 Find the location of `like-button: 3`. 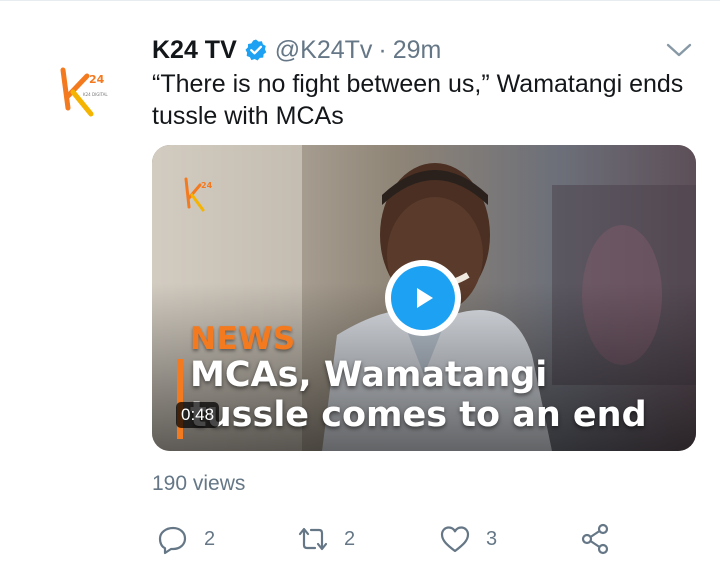

like-button: 3 is located at coordinates (467, 539).